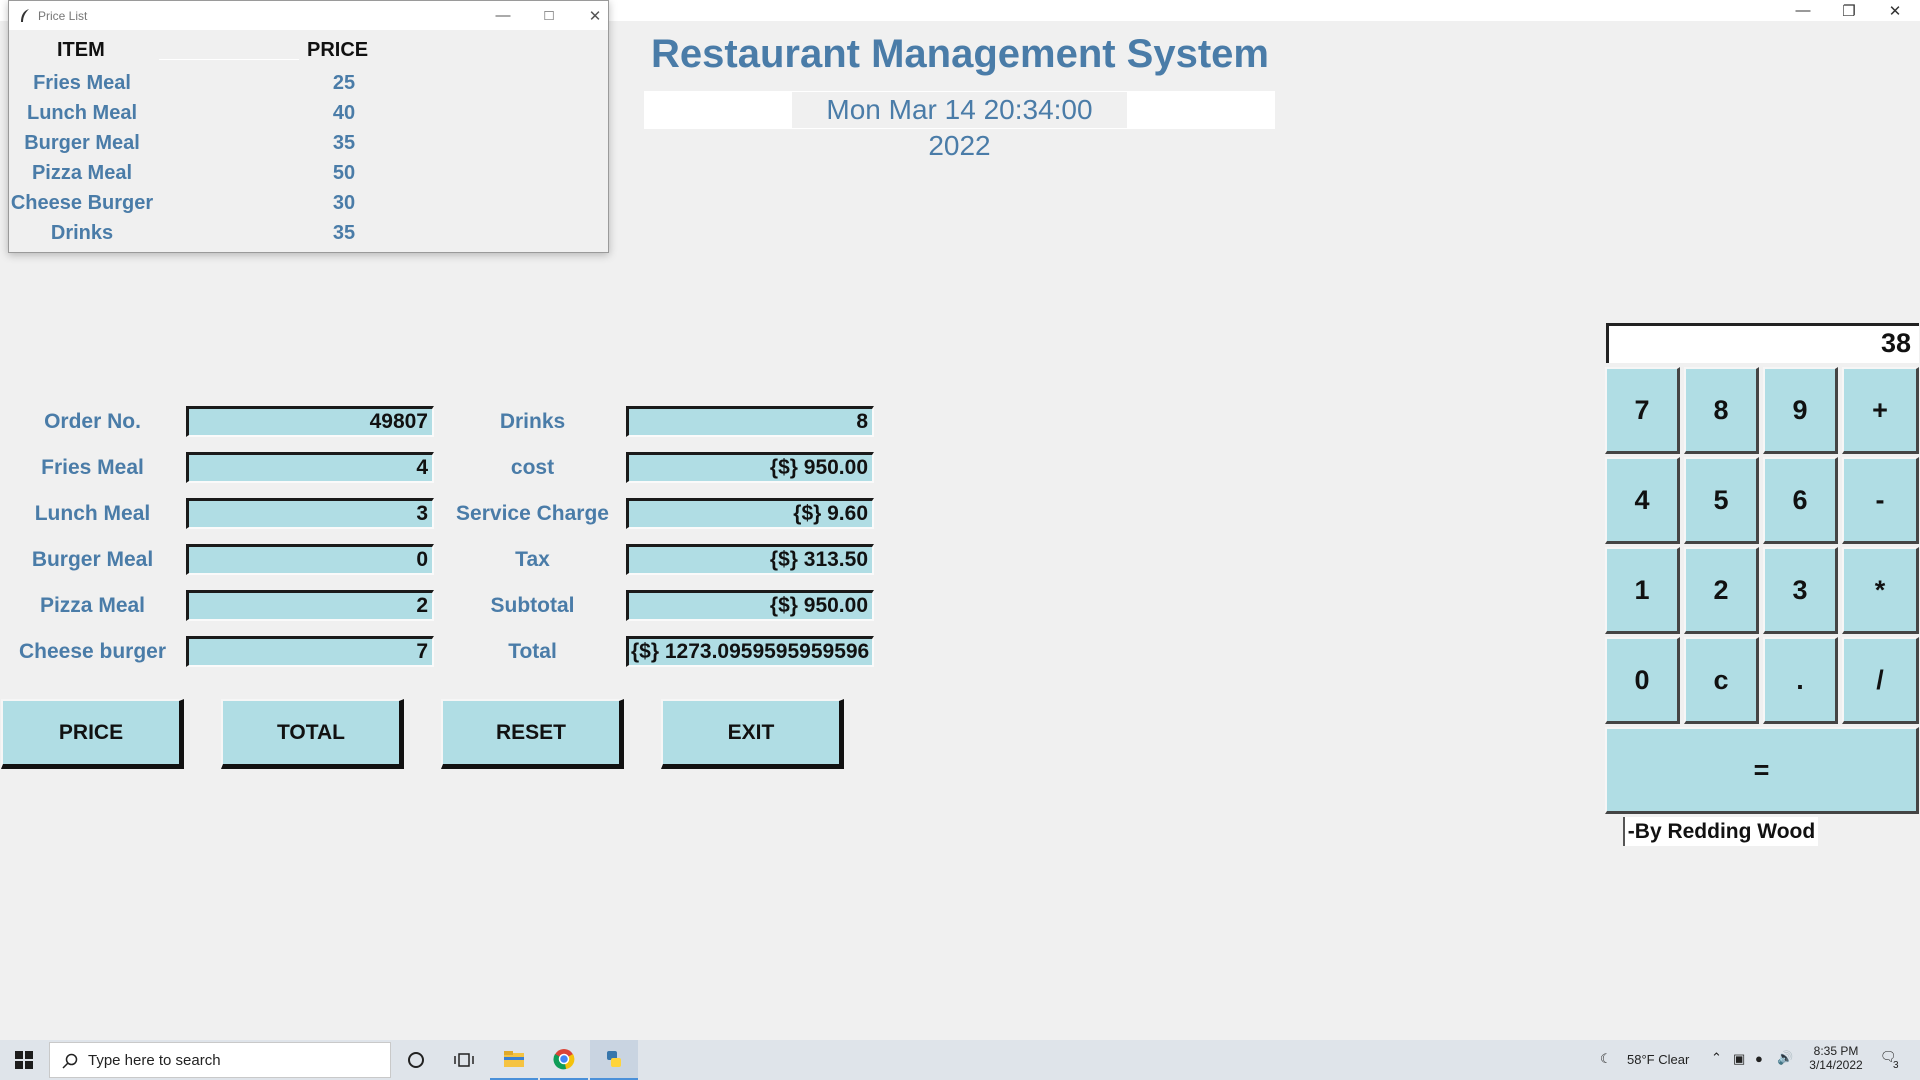  I want to click on price-list-title: Price List, so click(63, 16).